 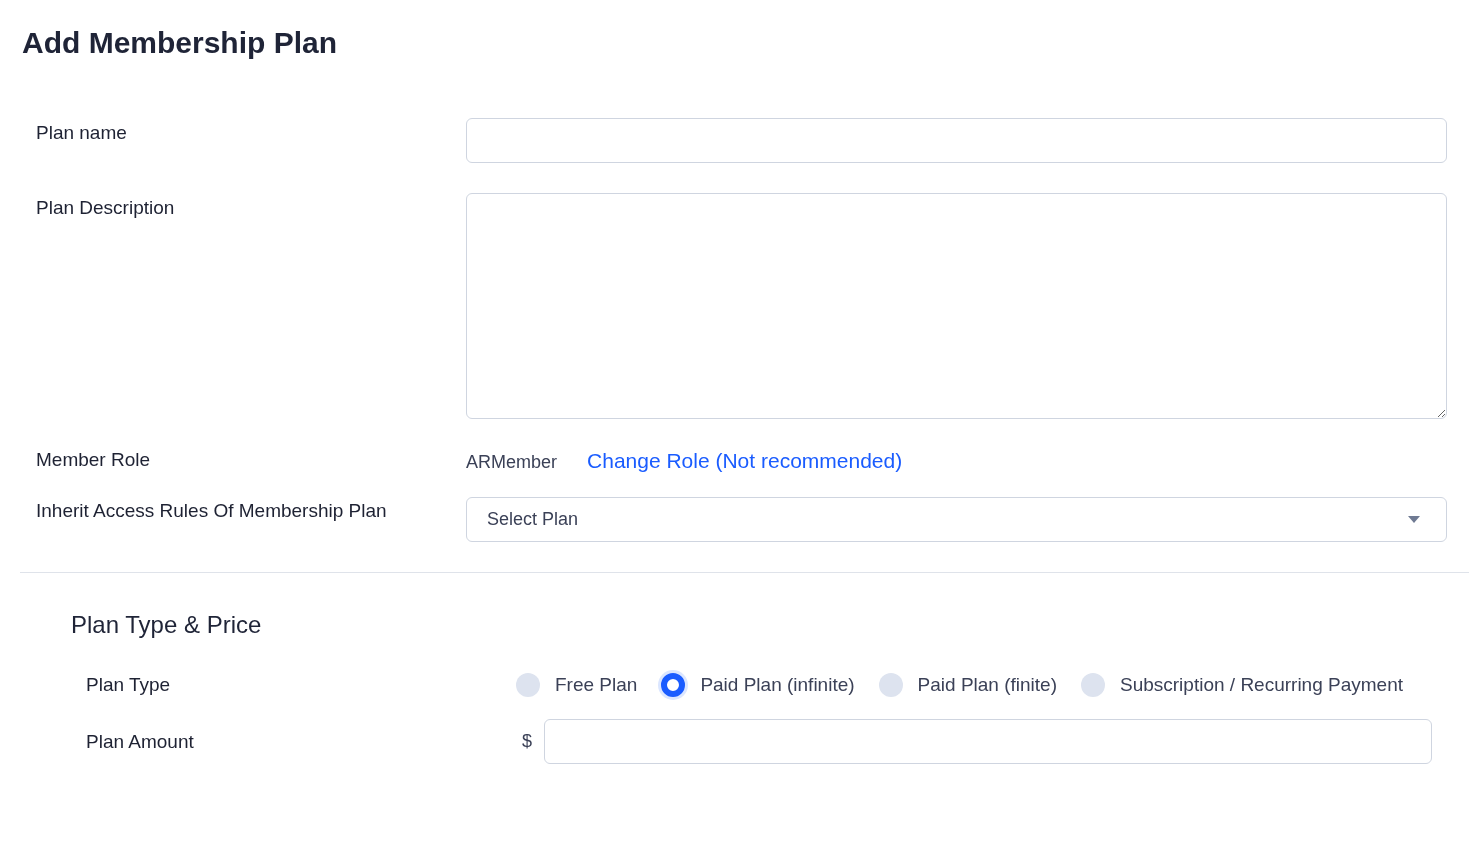 What do you see at coordinates (94, 460) in the screenshot?
I see `field-label: Member Role` at bounding box center [94, 460].